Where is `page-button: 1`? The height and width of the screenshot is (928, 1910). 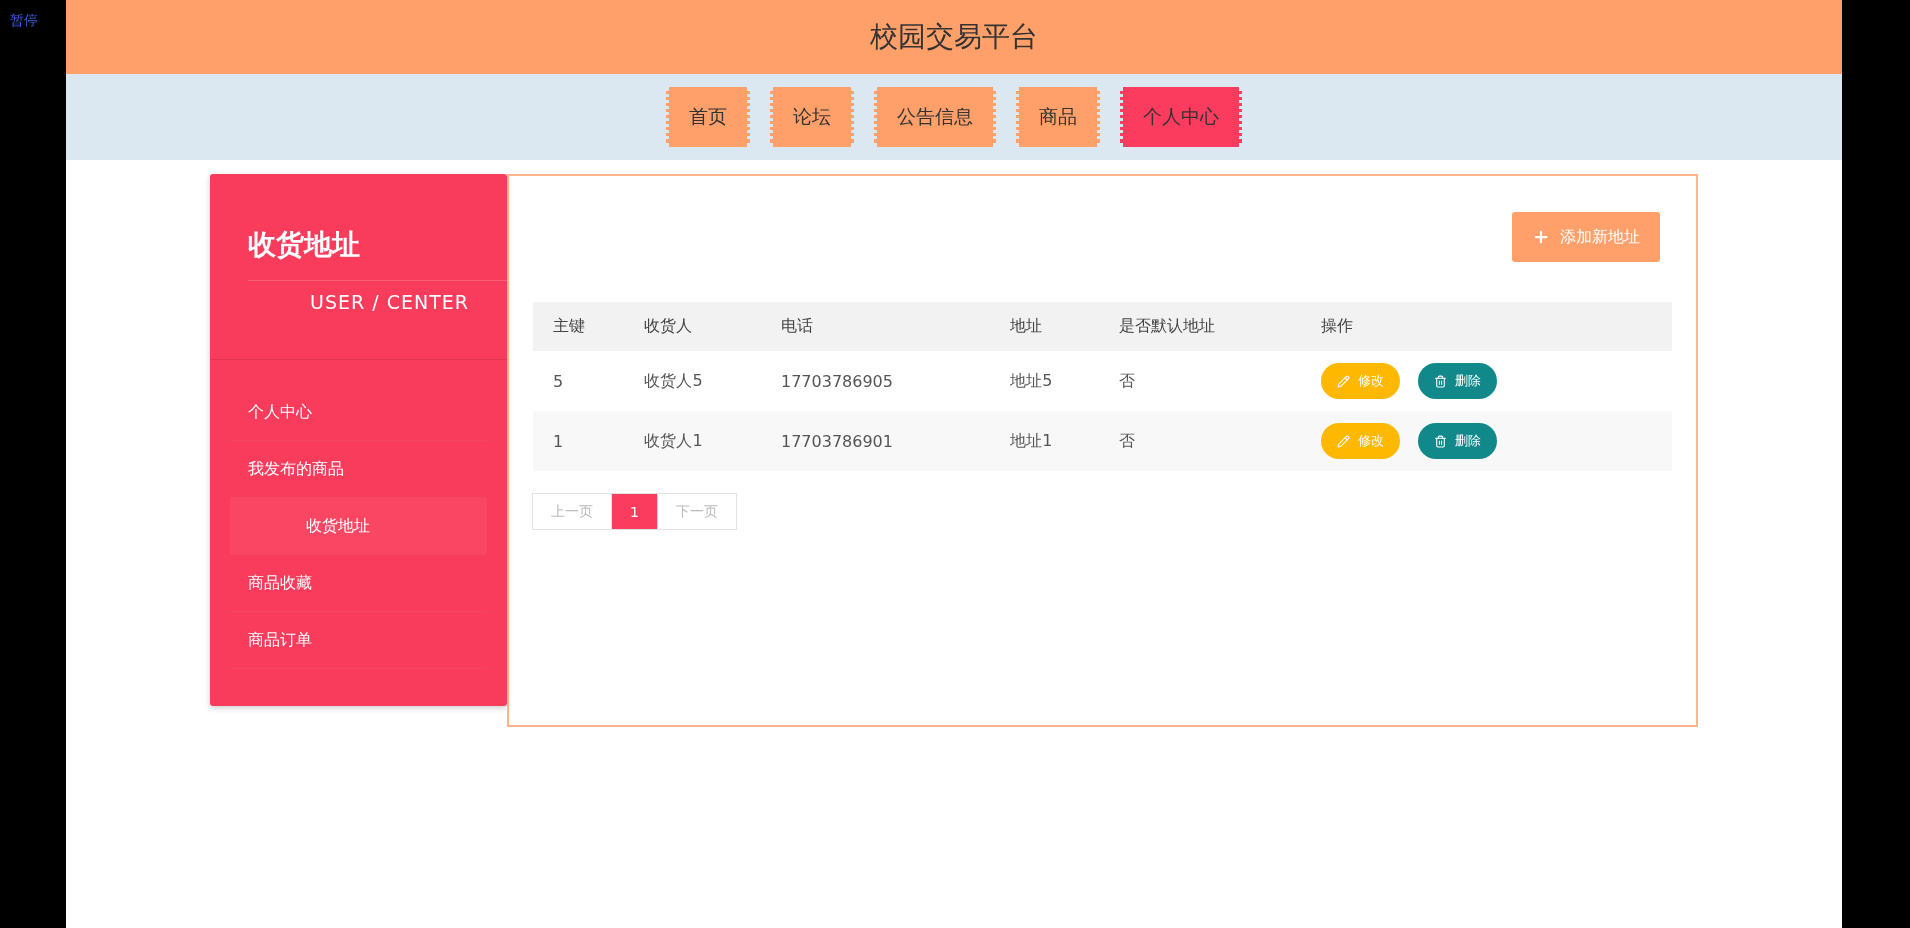 page-button: 1 is located at coordinates (634, 511).